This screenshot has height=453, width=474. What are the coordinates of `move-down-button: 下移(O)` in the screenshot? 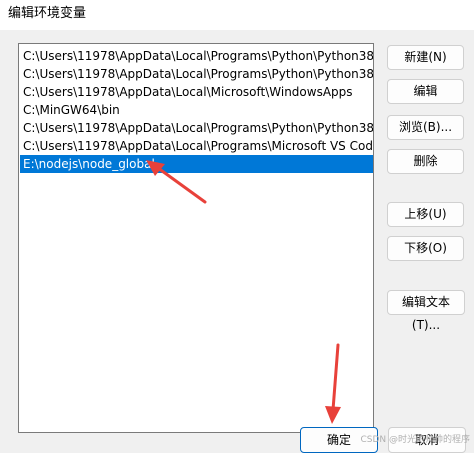 It's located at (425, 248).